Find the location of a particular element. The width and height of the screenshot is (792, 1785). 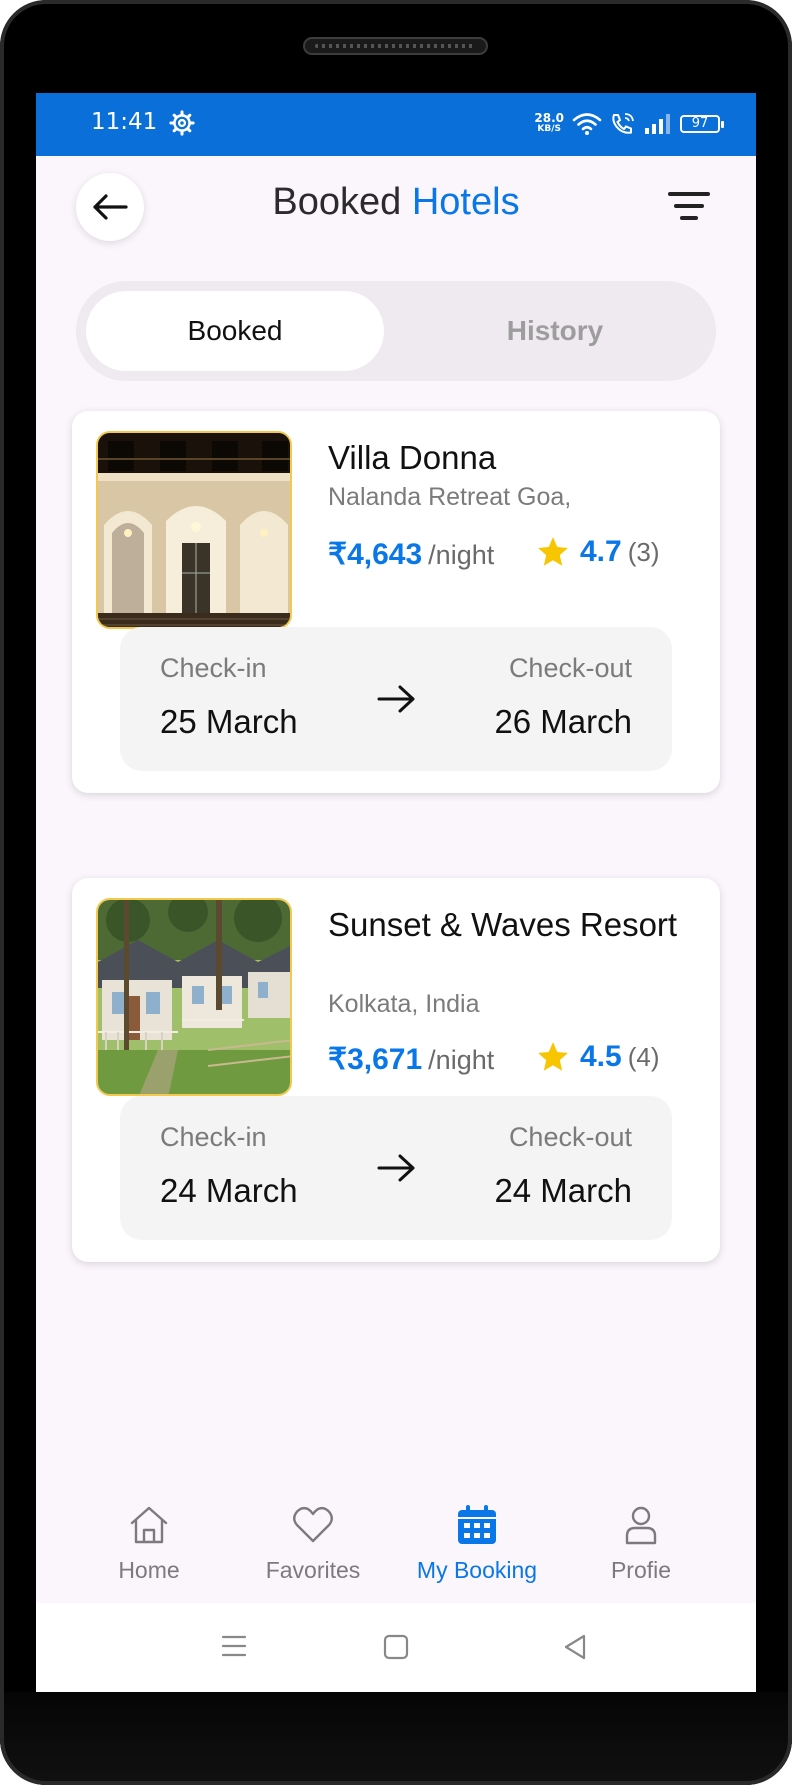

nav-profile: Profie is located at coordinates (641, 1543).